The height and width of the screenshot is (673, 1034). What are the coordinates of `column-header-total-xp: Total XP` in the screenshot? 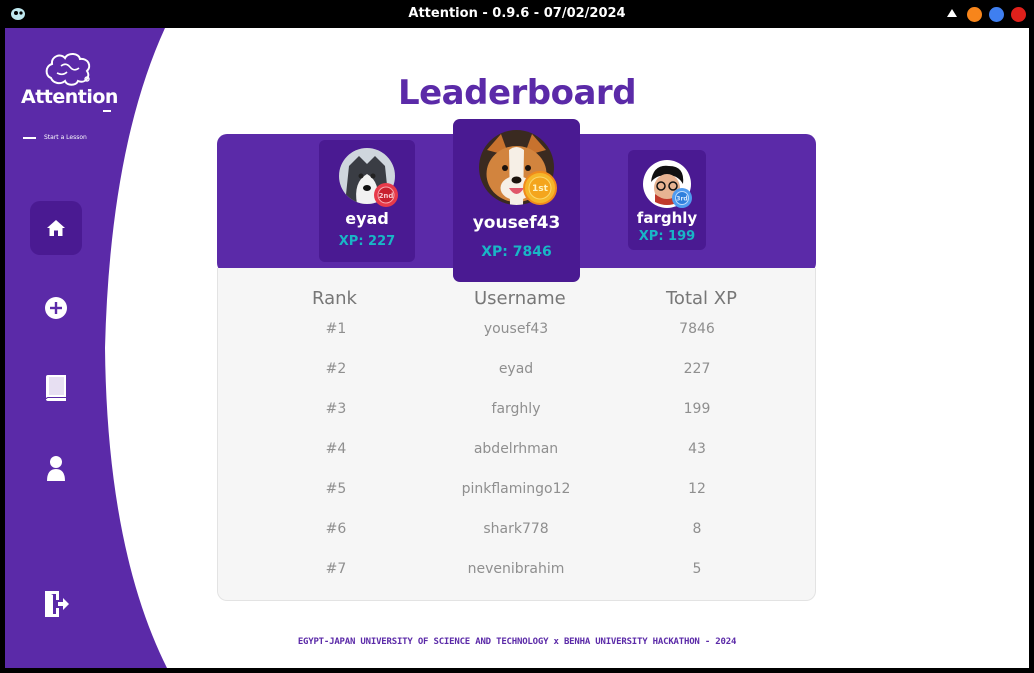 It's located at (701, 298).